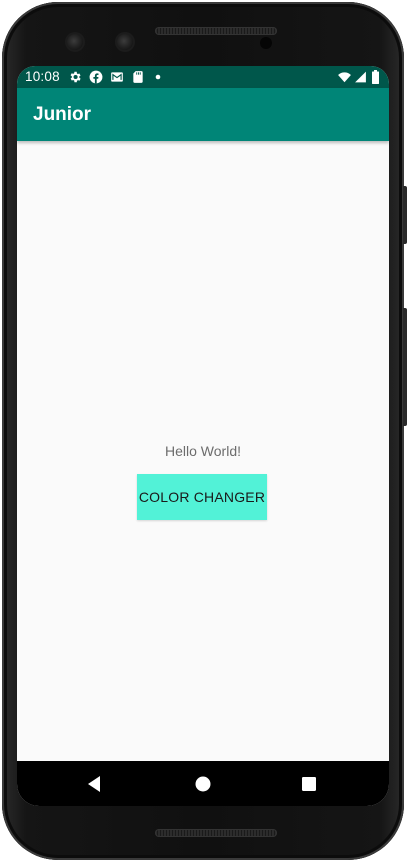 Image resolution: width=407 pixels, height=863 pixels. What do you see at coordinates (96, 77) in the screenshot?
I see `facebook-icon` at bounding box center [96, 77].